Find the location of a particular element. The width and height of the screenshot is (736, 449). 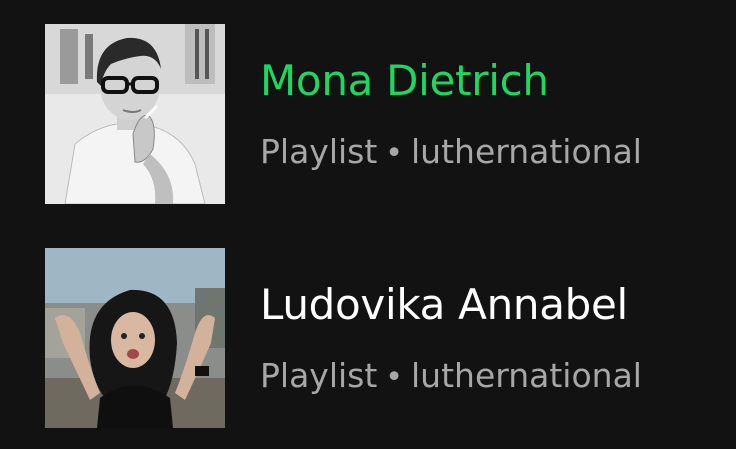

playlist-title: Ludovika Annabel is located at coordinates (444, 305).